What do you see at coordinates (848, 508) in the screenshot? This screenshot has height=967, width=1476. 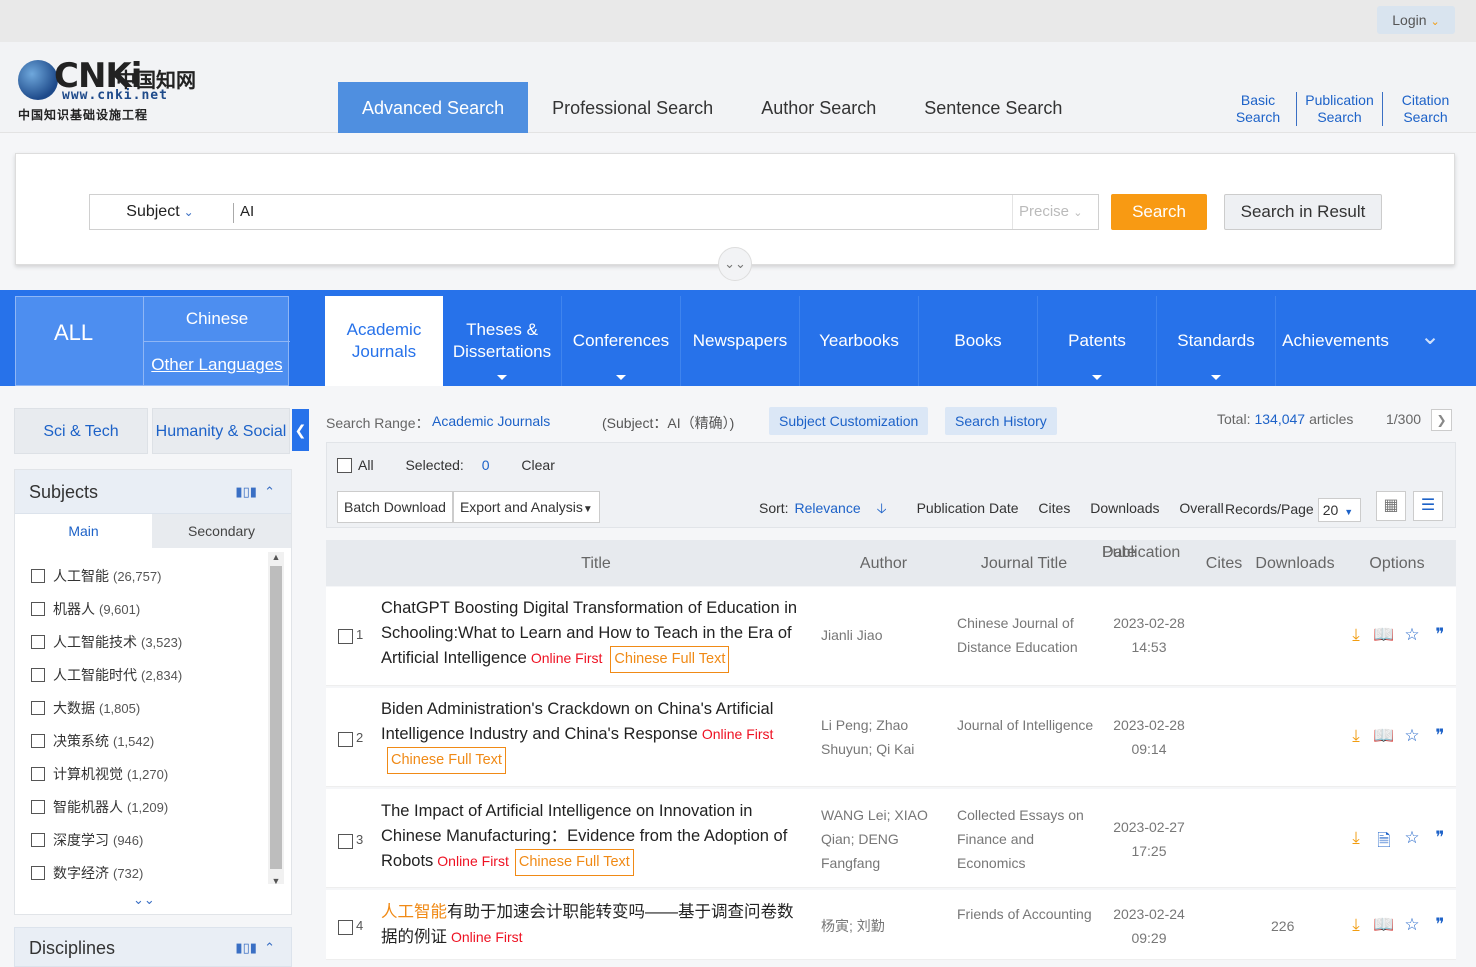 I see `sort-relevance: Relevance 🡣` at bounding box center [848, 508].